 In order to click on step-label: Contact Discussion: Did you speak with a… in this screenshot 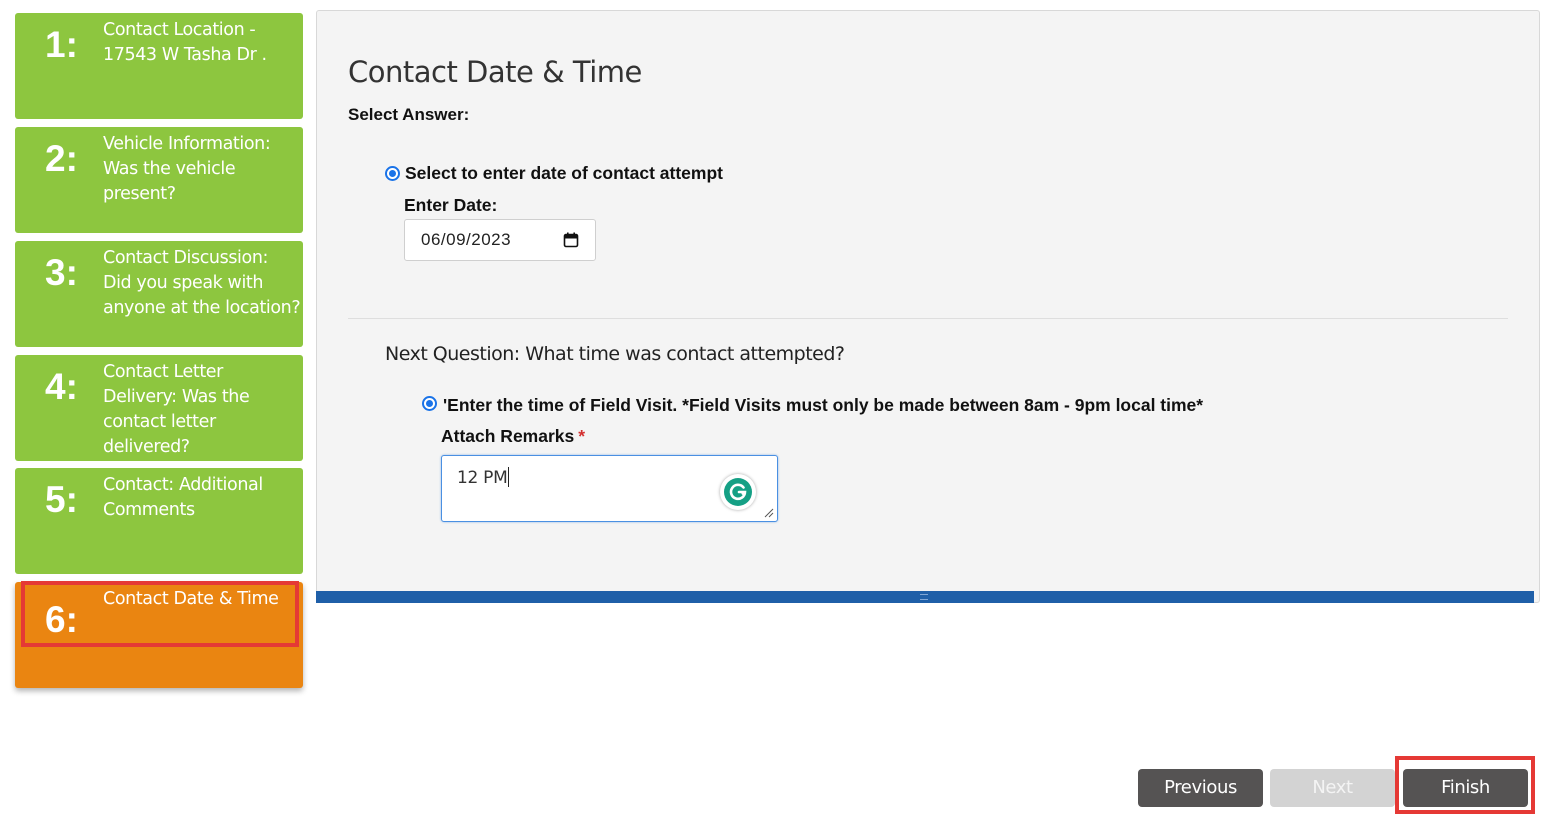, I will do `click(202, 283)`.